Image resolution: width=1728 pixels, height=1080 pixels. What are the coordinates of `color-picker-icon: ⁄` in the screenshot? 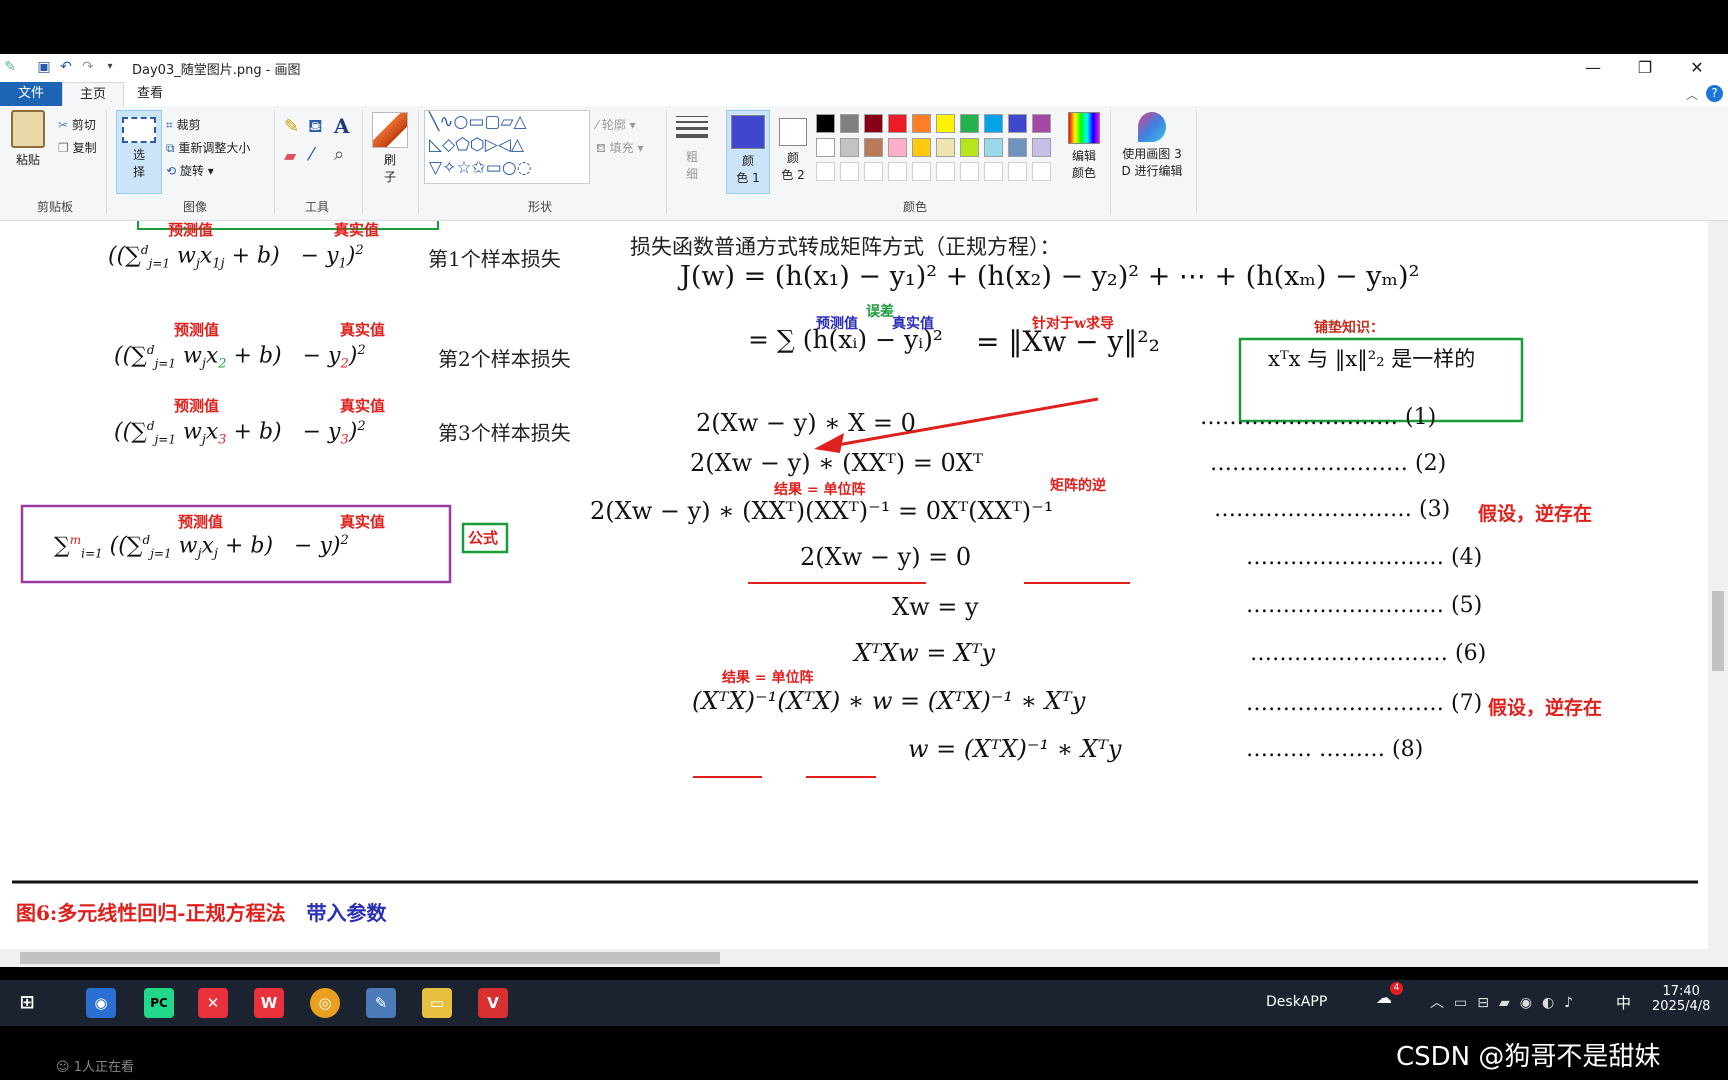 It's located at (311, 154).